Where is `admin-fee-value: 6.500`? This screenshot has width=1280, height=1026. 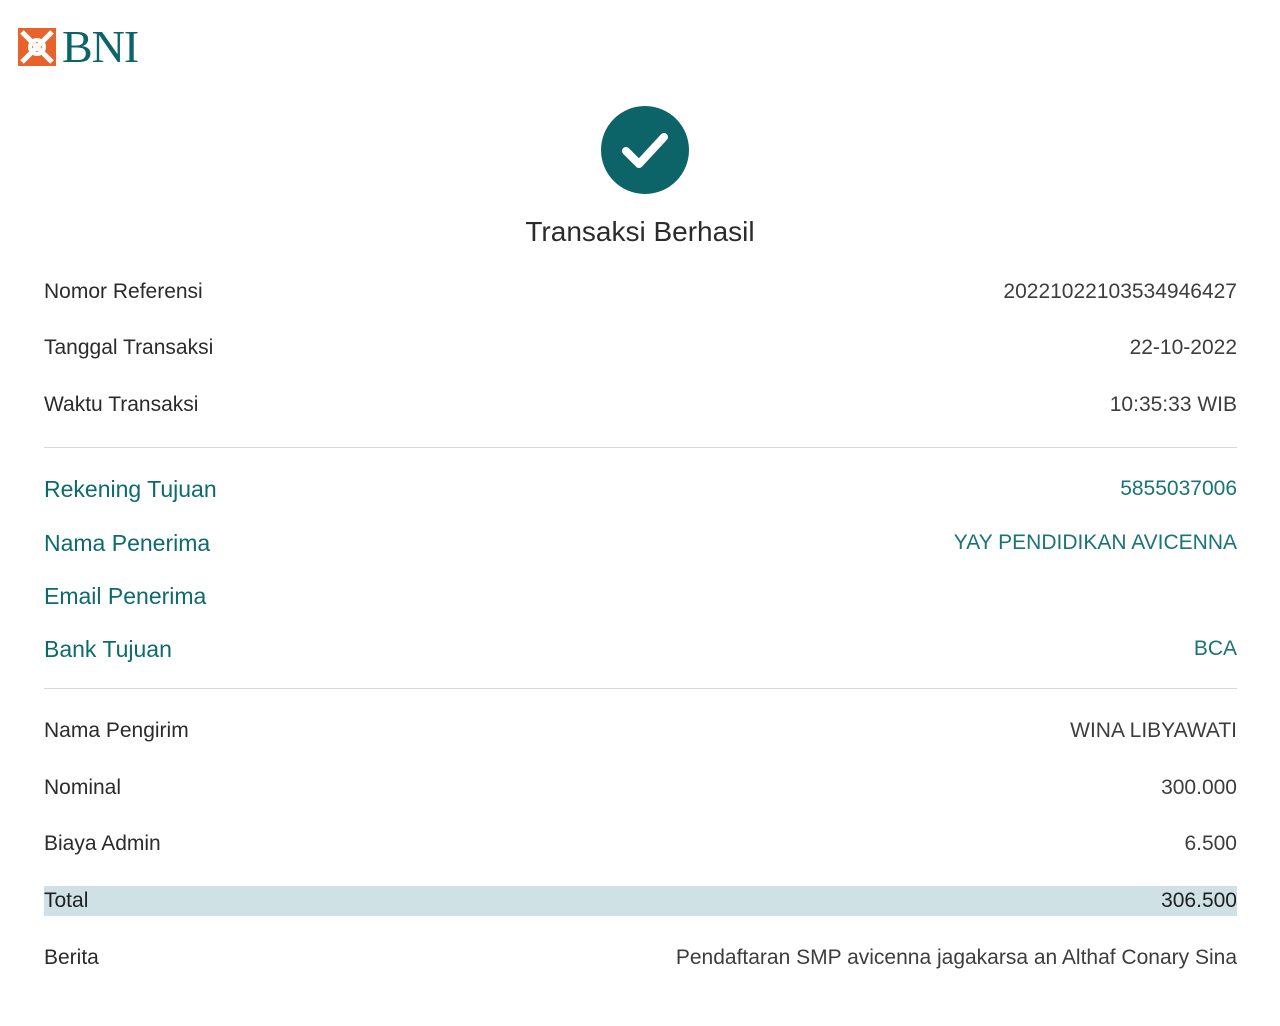
admin-fee-value: 6.500 is located at coordinates (1210, 843).